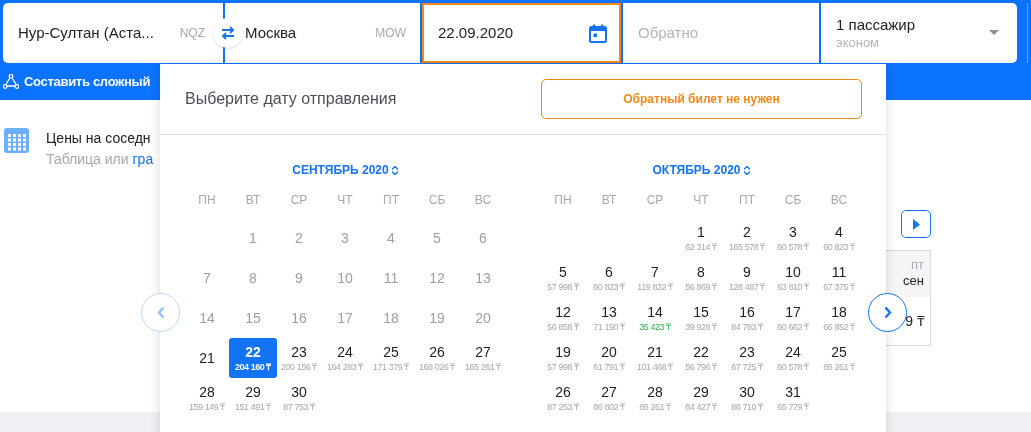 The height and width of the screenshot is (432, 1031). What do you see at coordinates (253, 318) in the screenshot?
I see `day-number: 15` at bounding box center [253, 318].